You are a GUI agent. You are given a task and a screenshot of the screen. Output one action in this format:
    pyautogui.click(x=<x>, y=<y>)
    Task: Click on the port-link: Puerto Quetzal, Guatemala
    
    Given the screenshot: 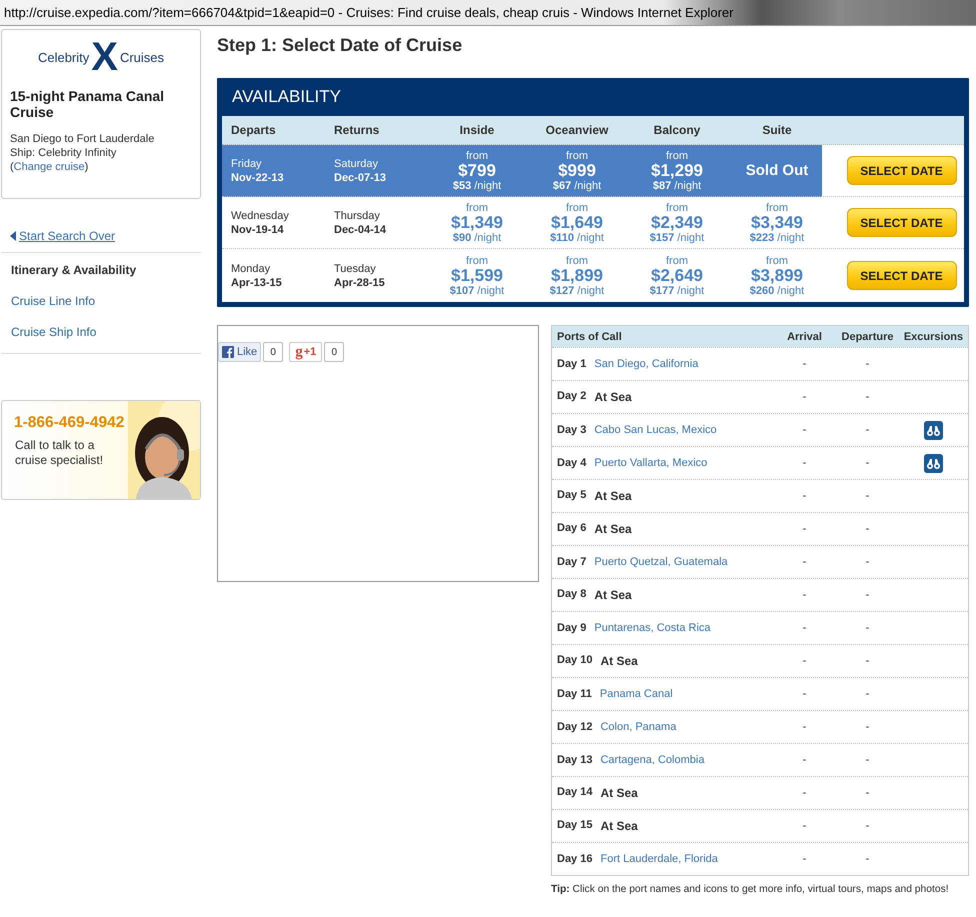 What is the action you would take?
    pyautogui.click(x=661, y=562)
    